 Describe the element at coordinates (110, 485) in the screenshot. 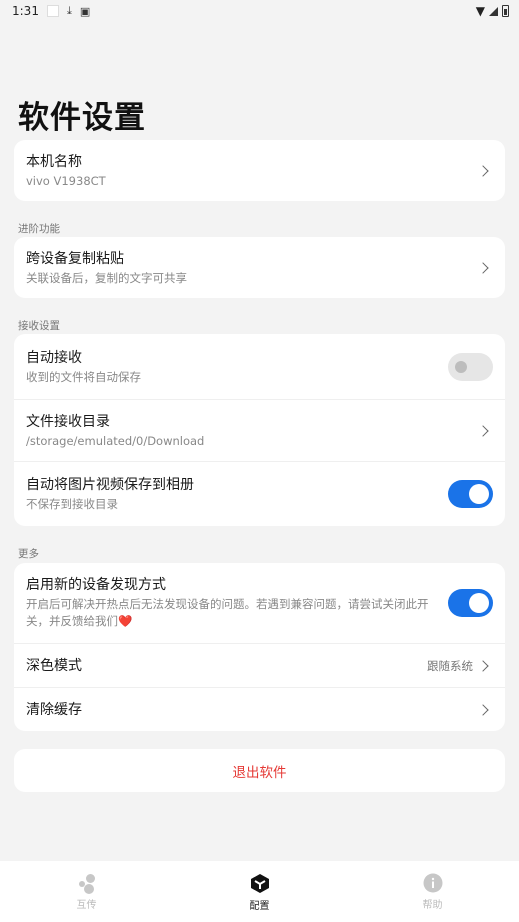

I see `save-album-title: 自动将图片视频保存到相册` at that location.